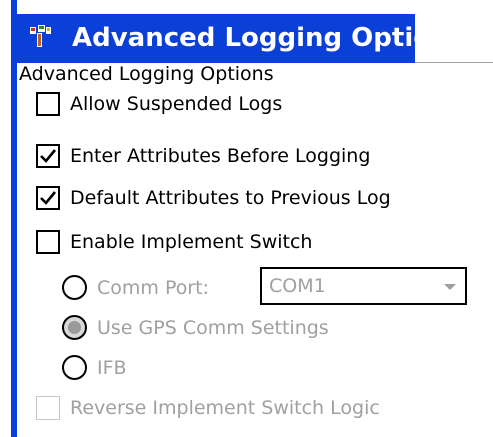 Image resolution: width=493 pixels, height=437 pixels. I want to click on reverse-implement-switch-logic-label: Reverse Implement Switch Logic, so click(225, 408).